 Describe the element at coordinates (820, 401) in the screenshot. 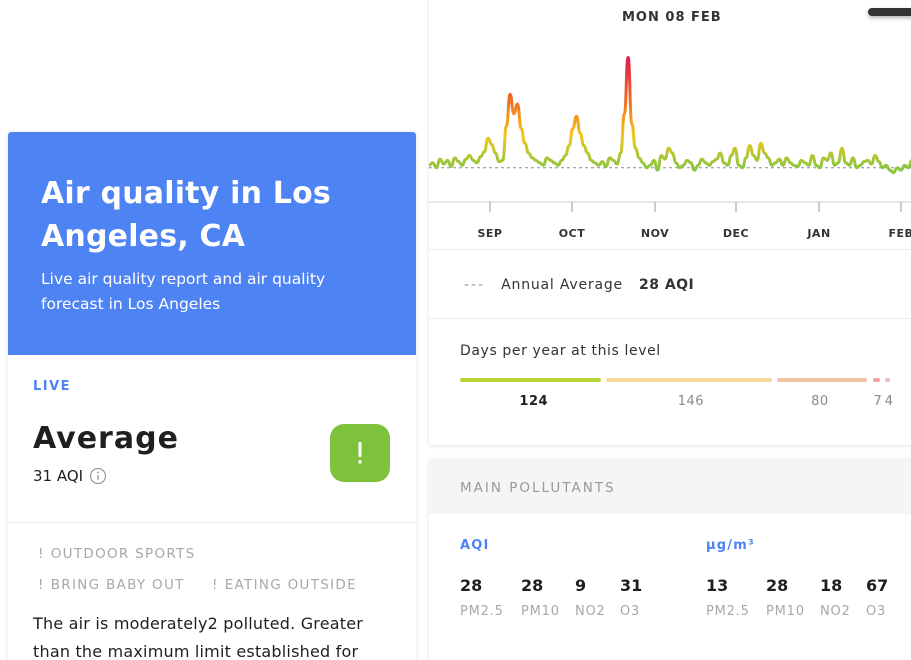

I see `days-level-count: 80` at that location.